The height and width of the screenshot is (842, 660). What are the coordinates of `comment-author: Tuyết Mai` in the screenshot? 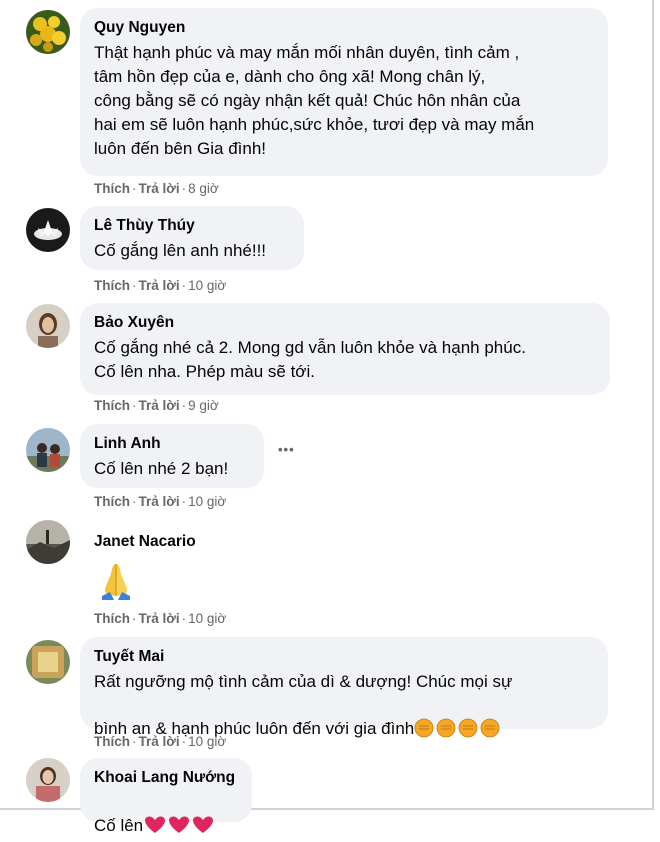 It's located at (344, 657).